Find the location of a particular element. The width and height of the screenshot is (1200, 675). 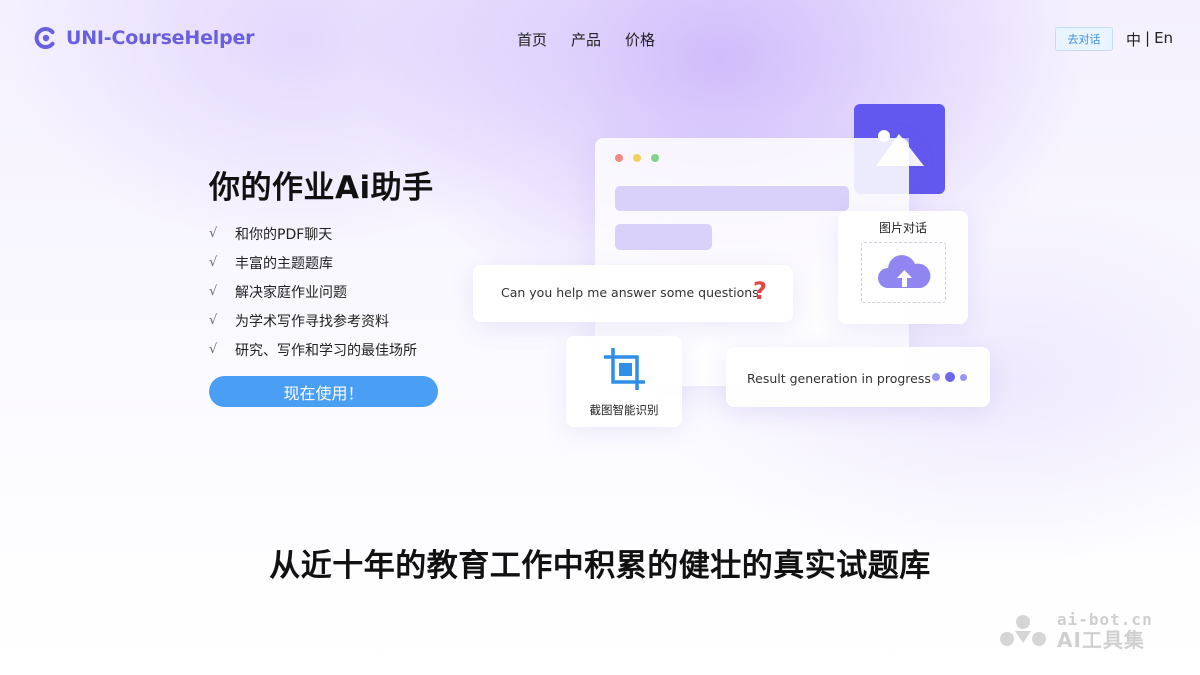

cloud-upload-icon is located at coordinates (904, 271).